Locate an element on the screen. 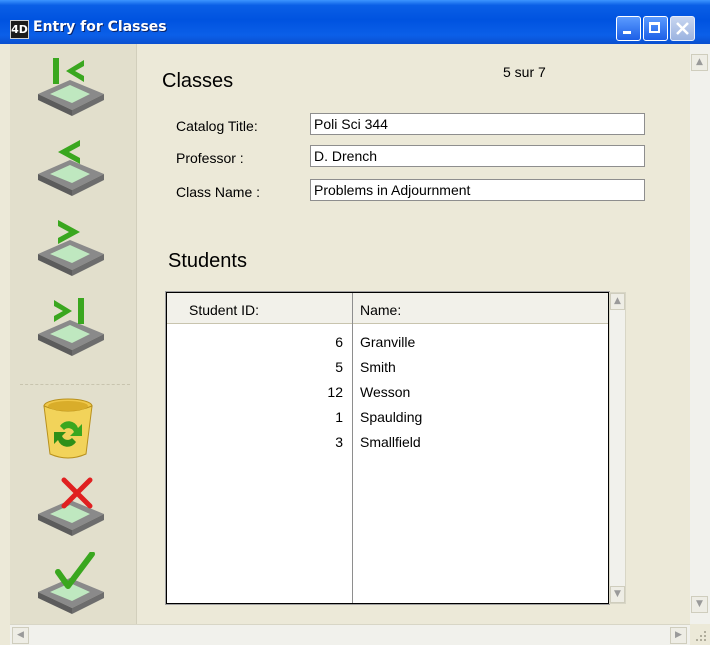  toolbar-separator is located at coordinates (75, 384).